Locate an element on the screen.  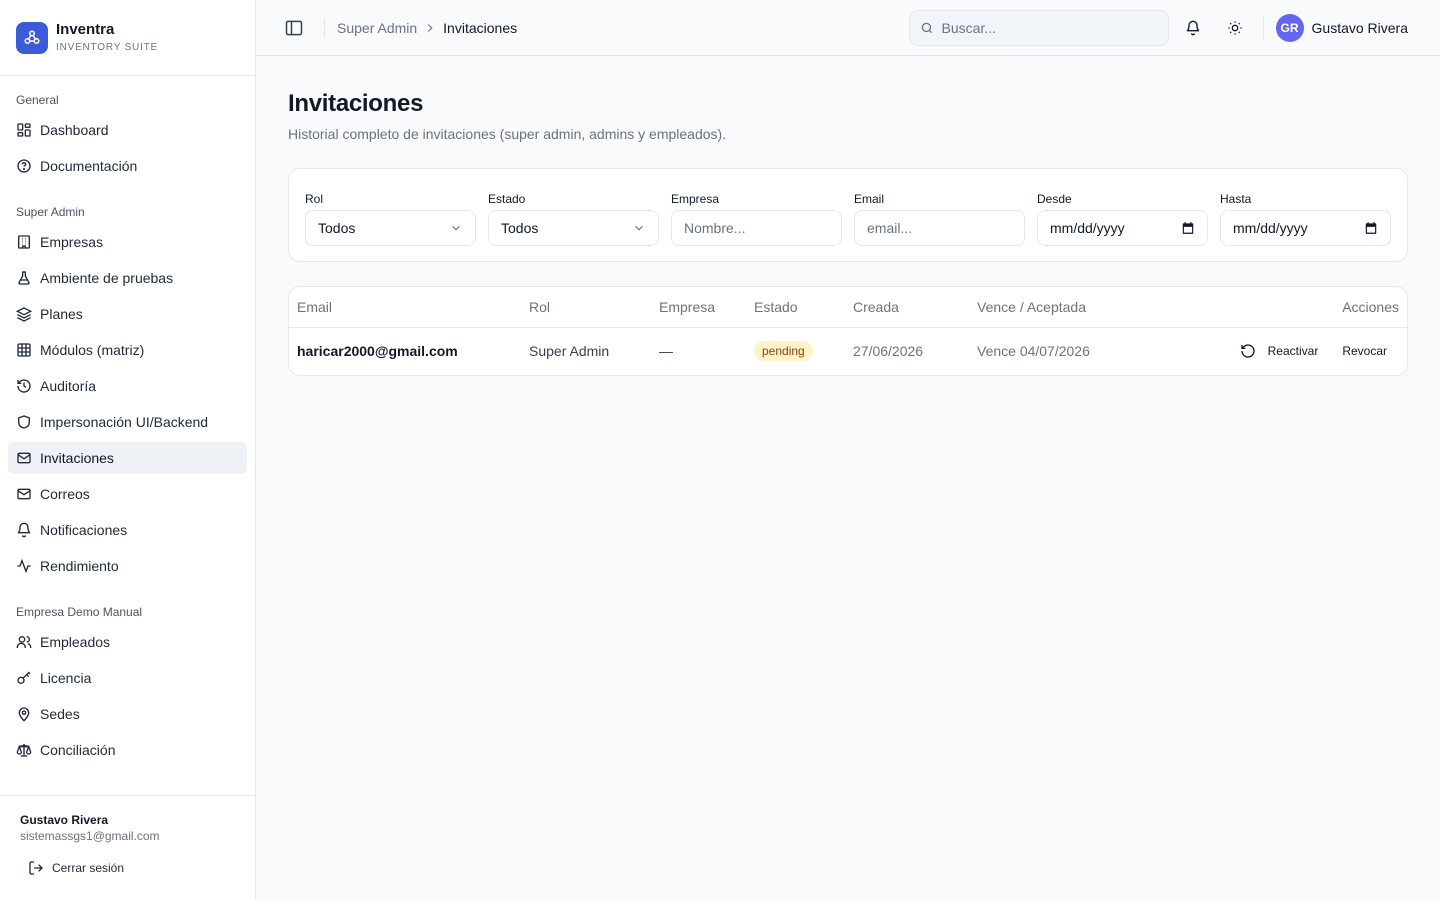
panel-left-icon is located at coordinates (294, 27).